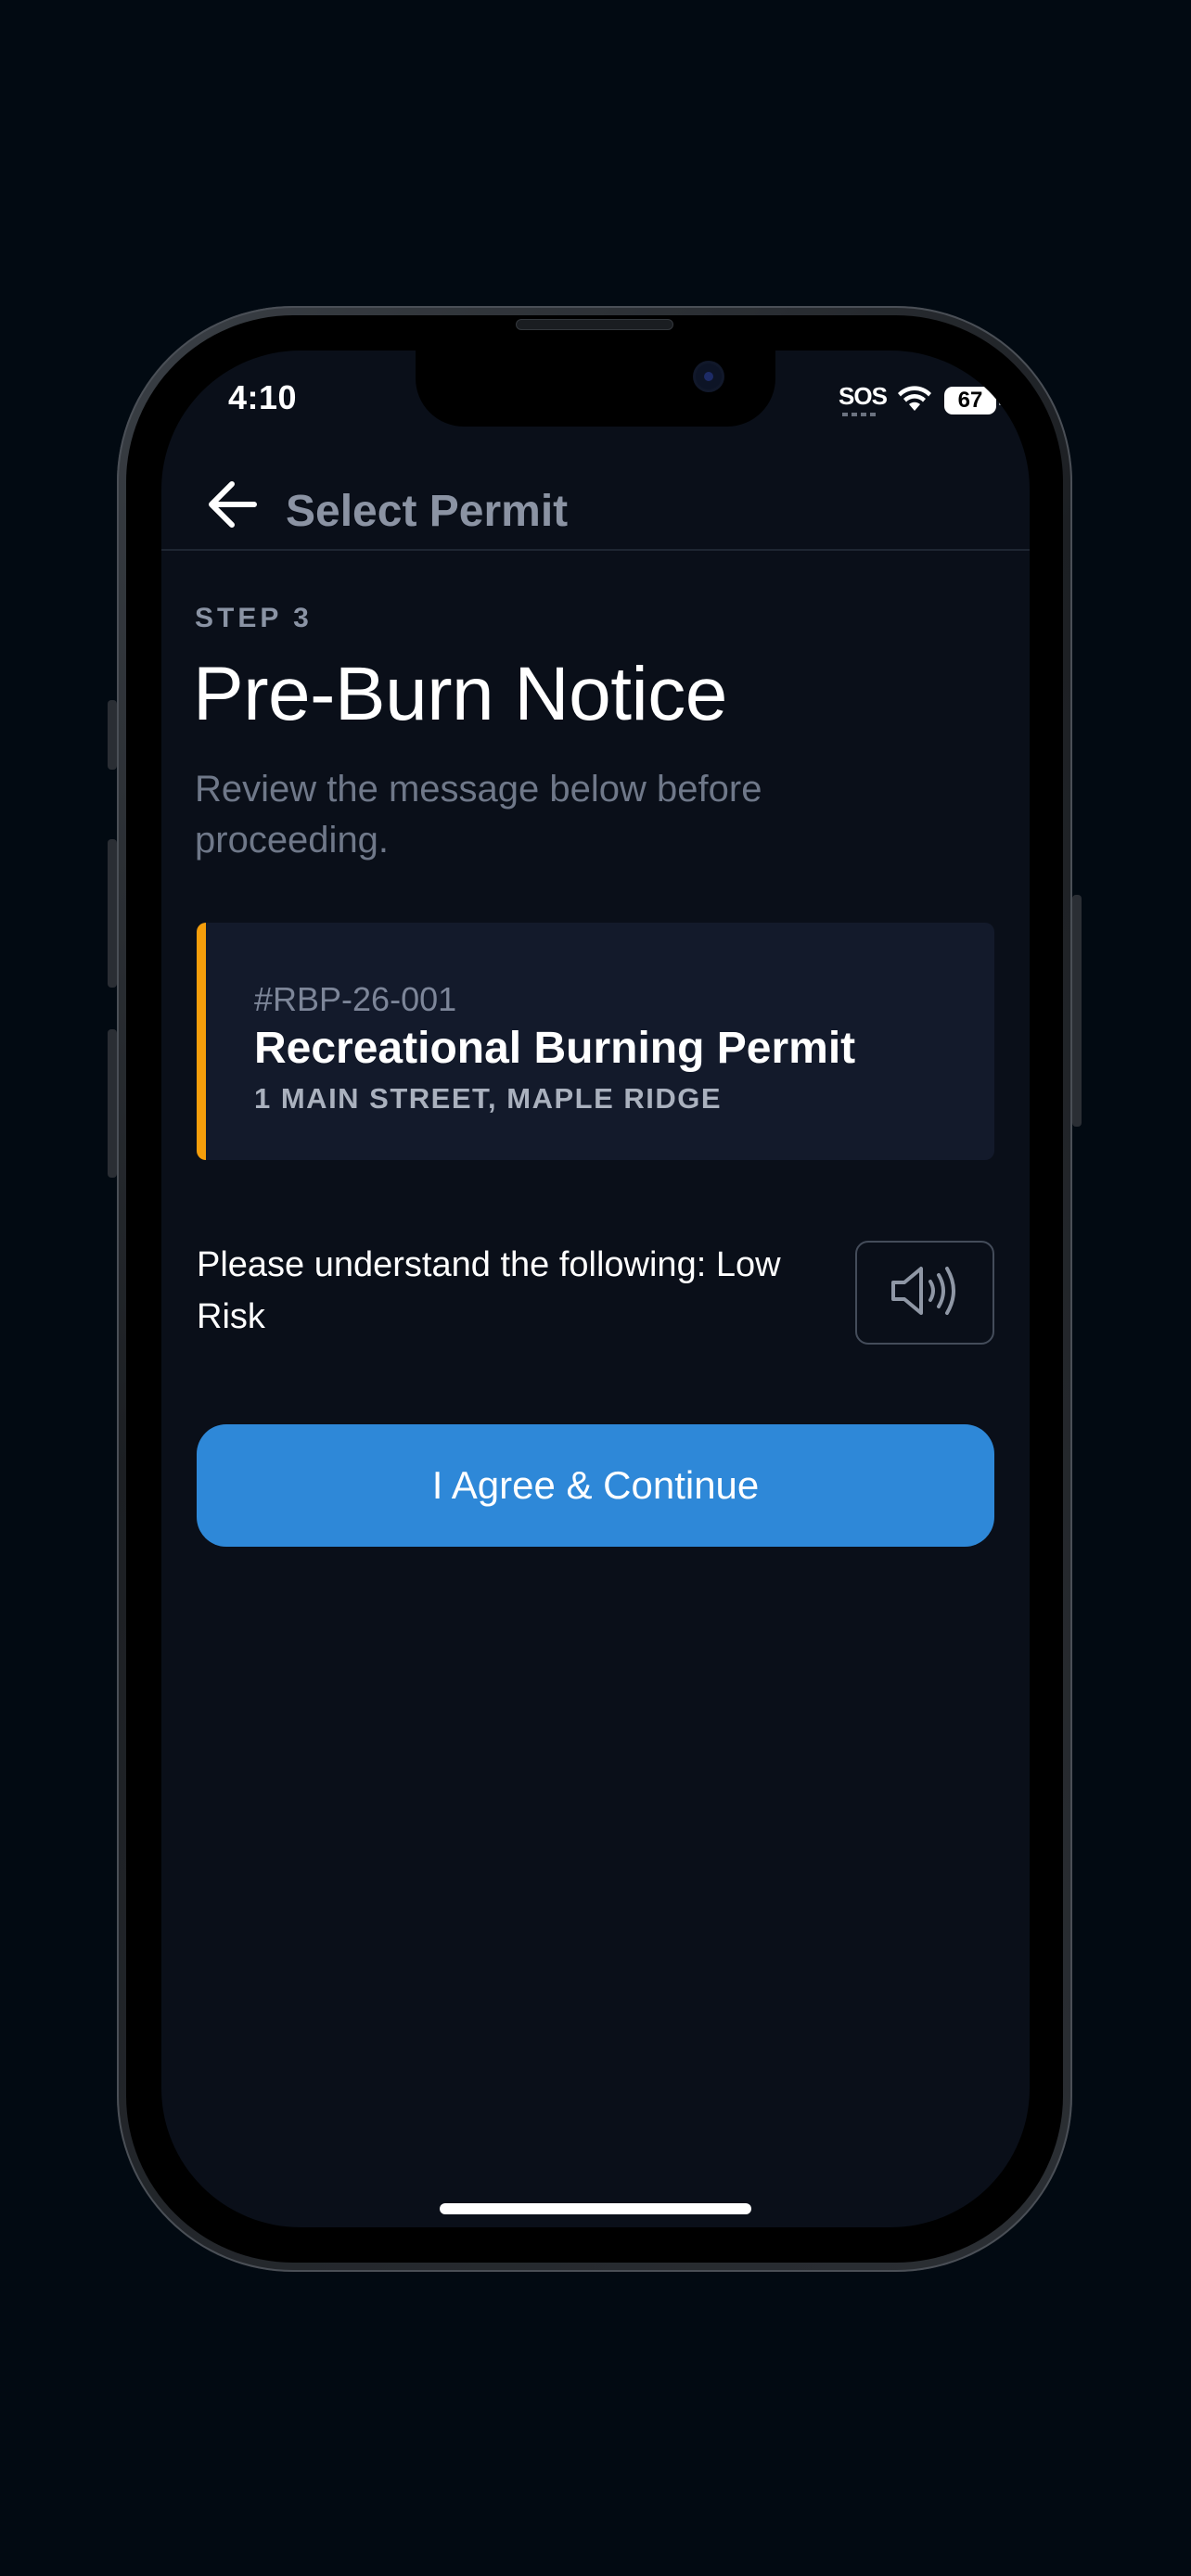 Image resolution: width=1191 pixels, height=2576 pixels. I want to click on sos-label: SOS, so click(863, 396).